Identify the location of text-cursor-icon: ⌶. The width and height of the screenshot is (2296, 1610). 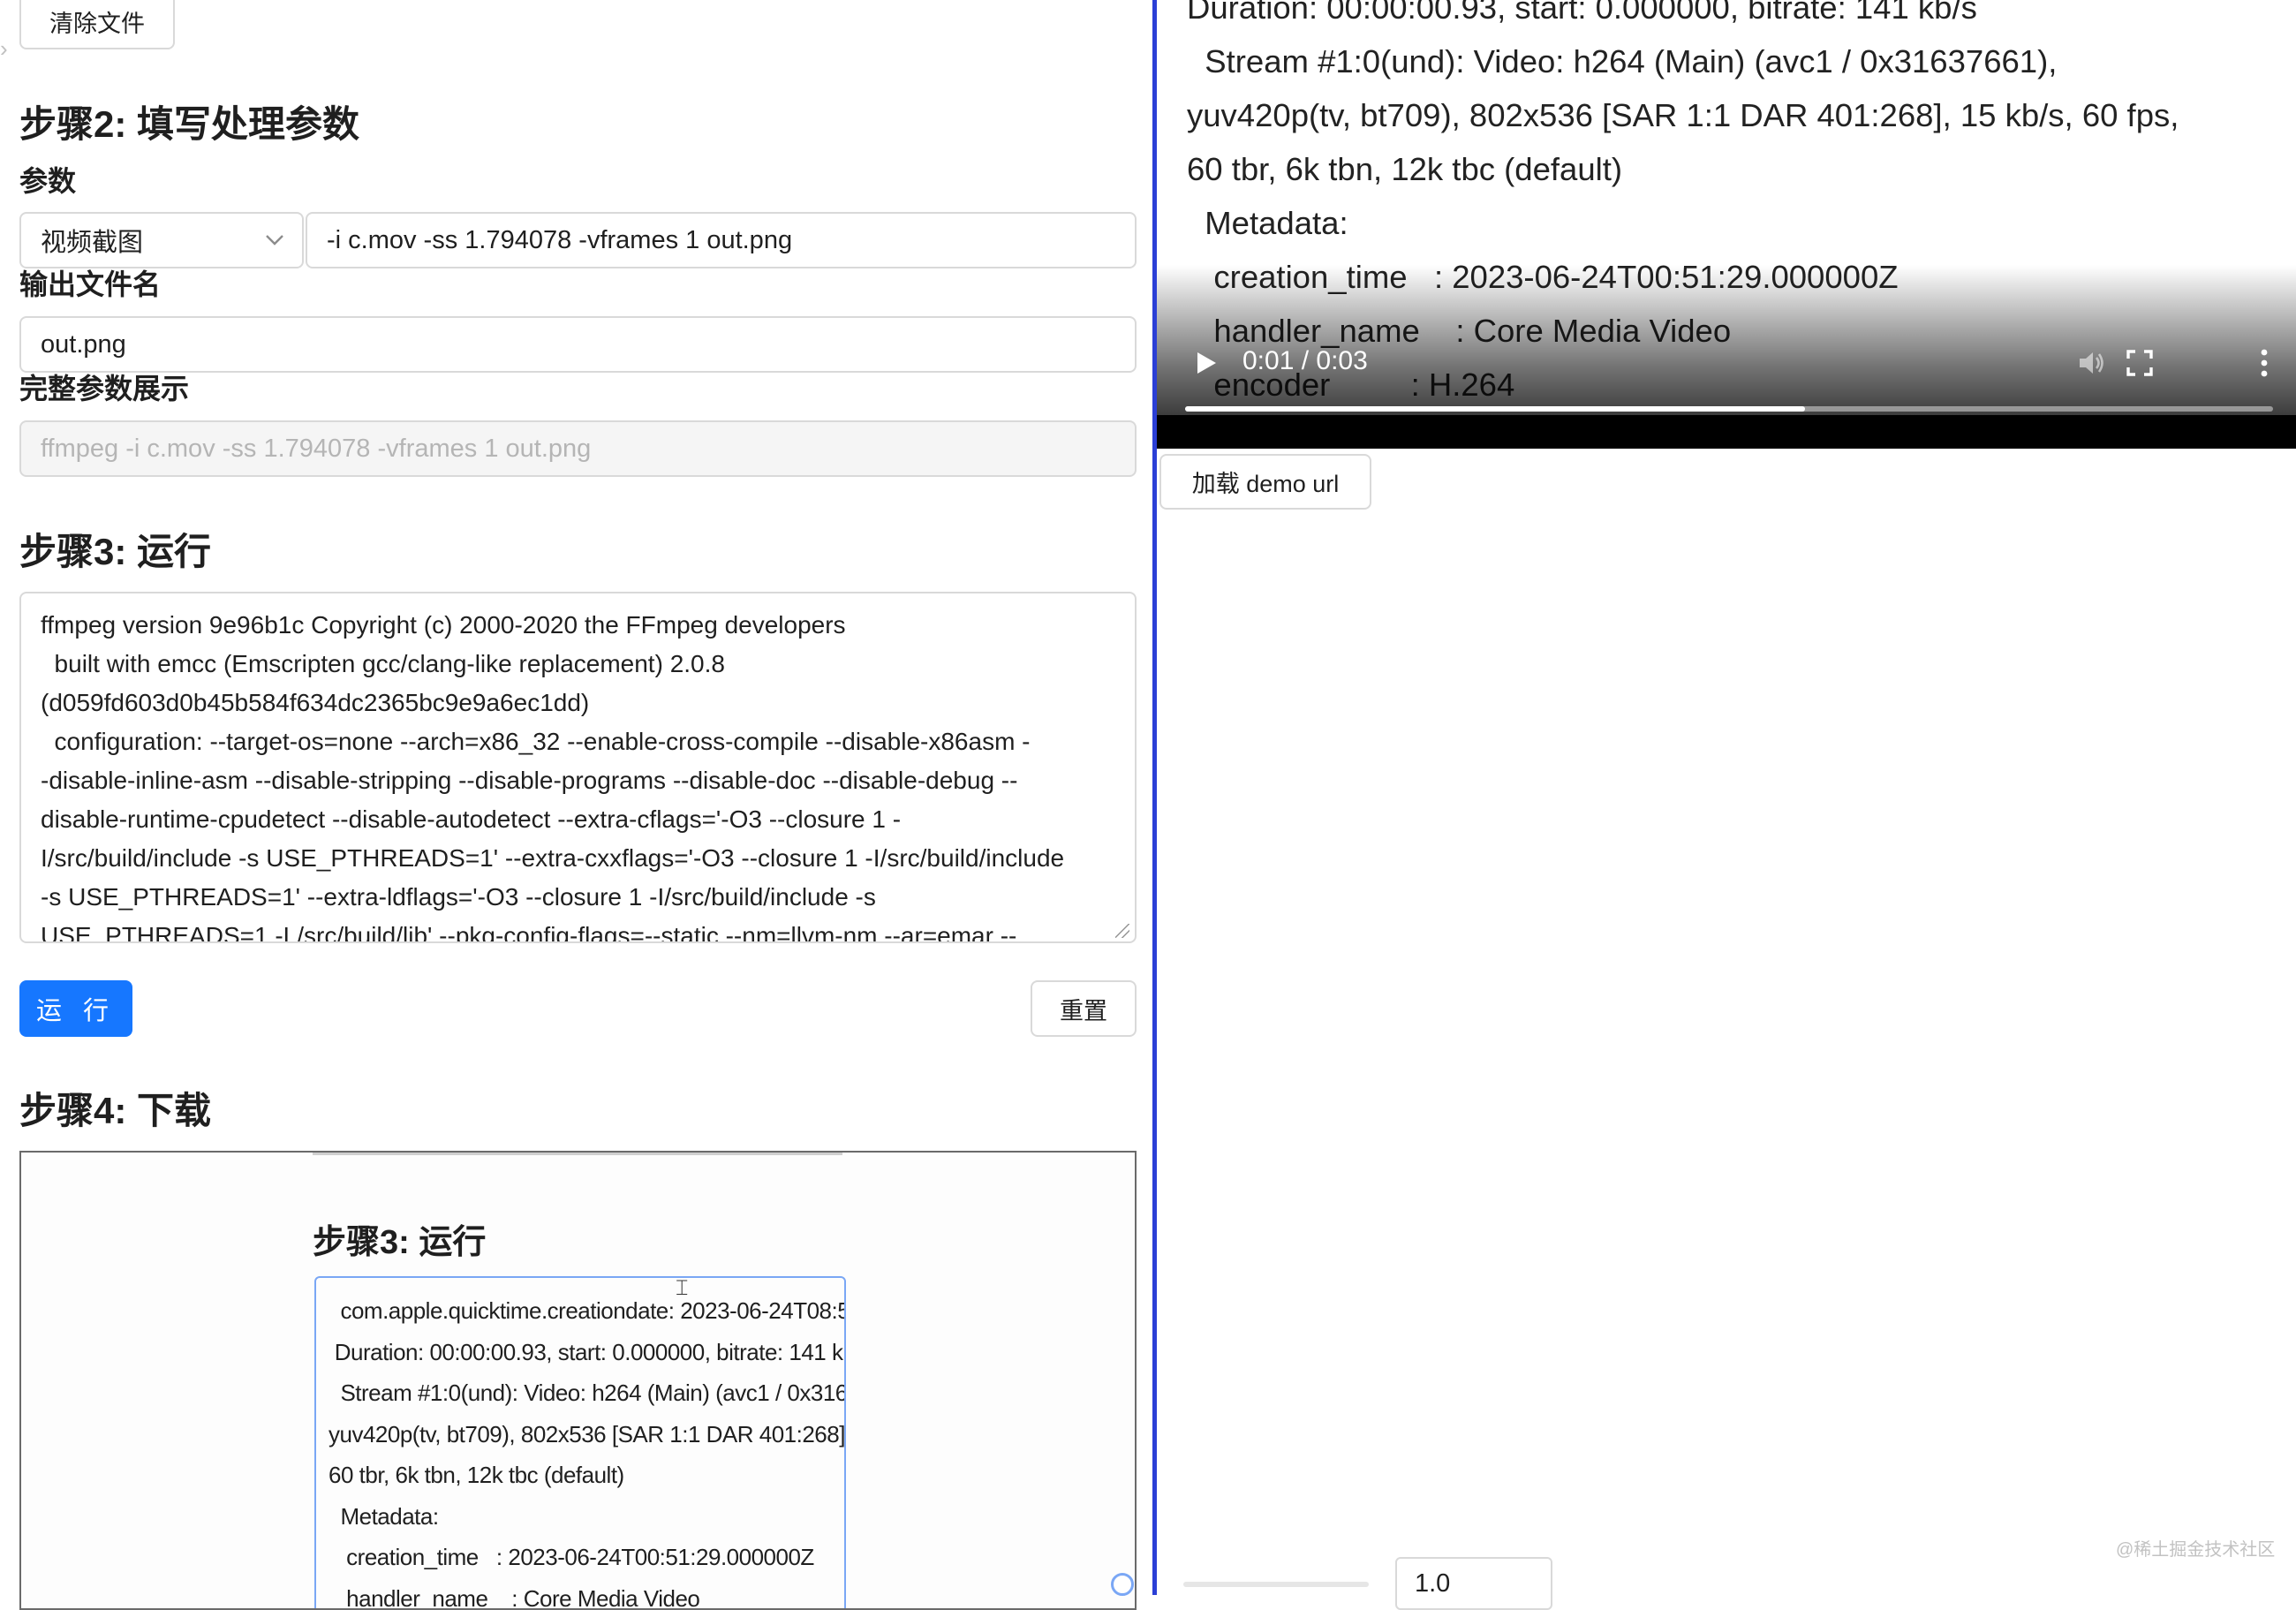
(682, 1288).